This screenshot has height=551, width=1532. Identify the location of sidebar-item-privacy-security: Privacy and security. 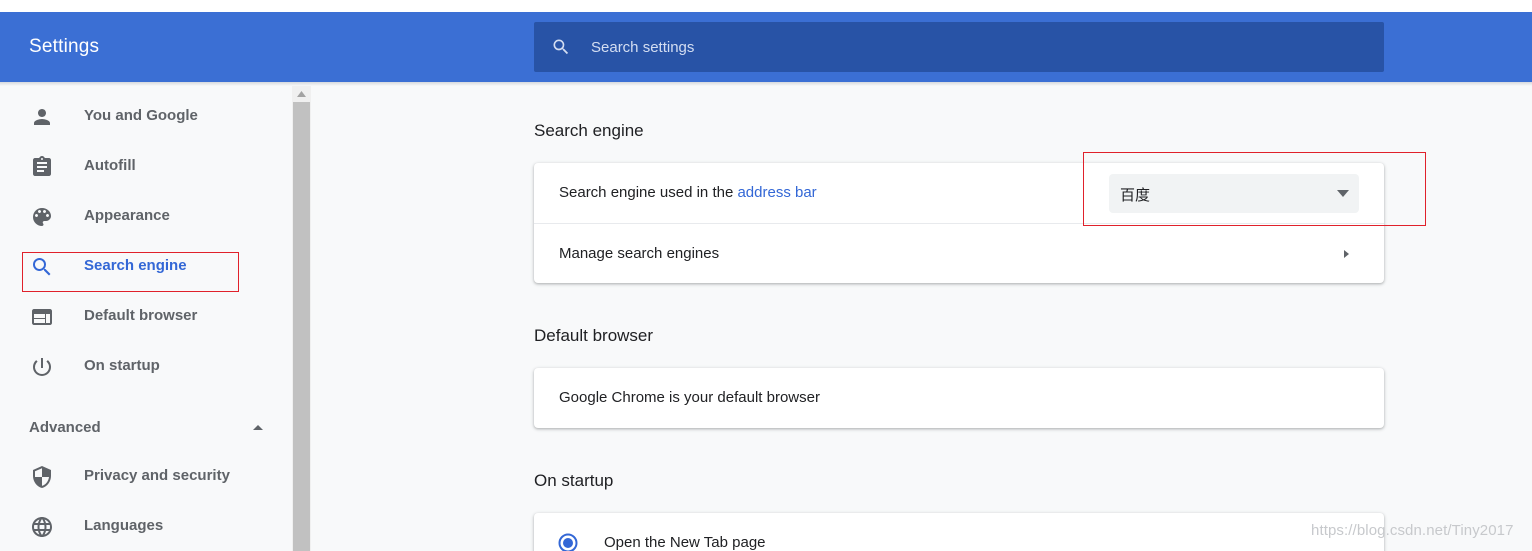
(146, 477).